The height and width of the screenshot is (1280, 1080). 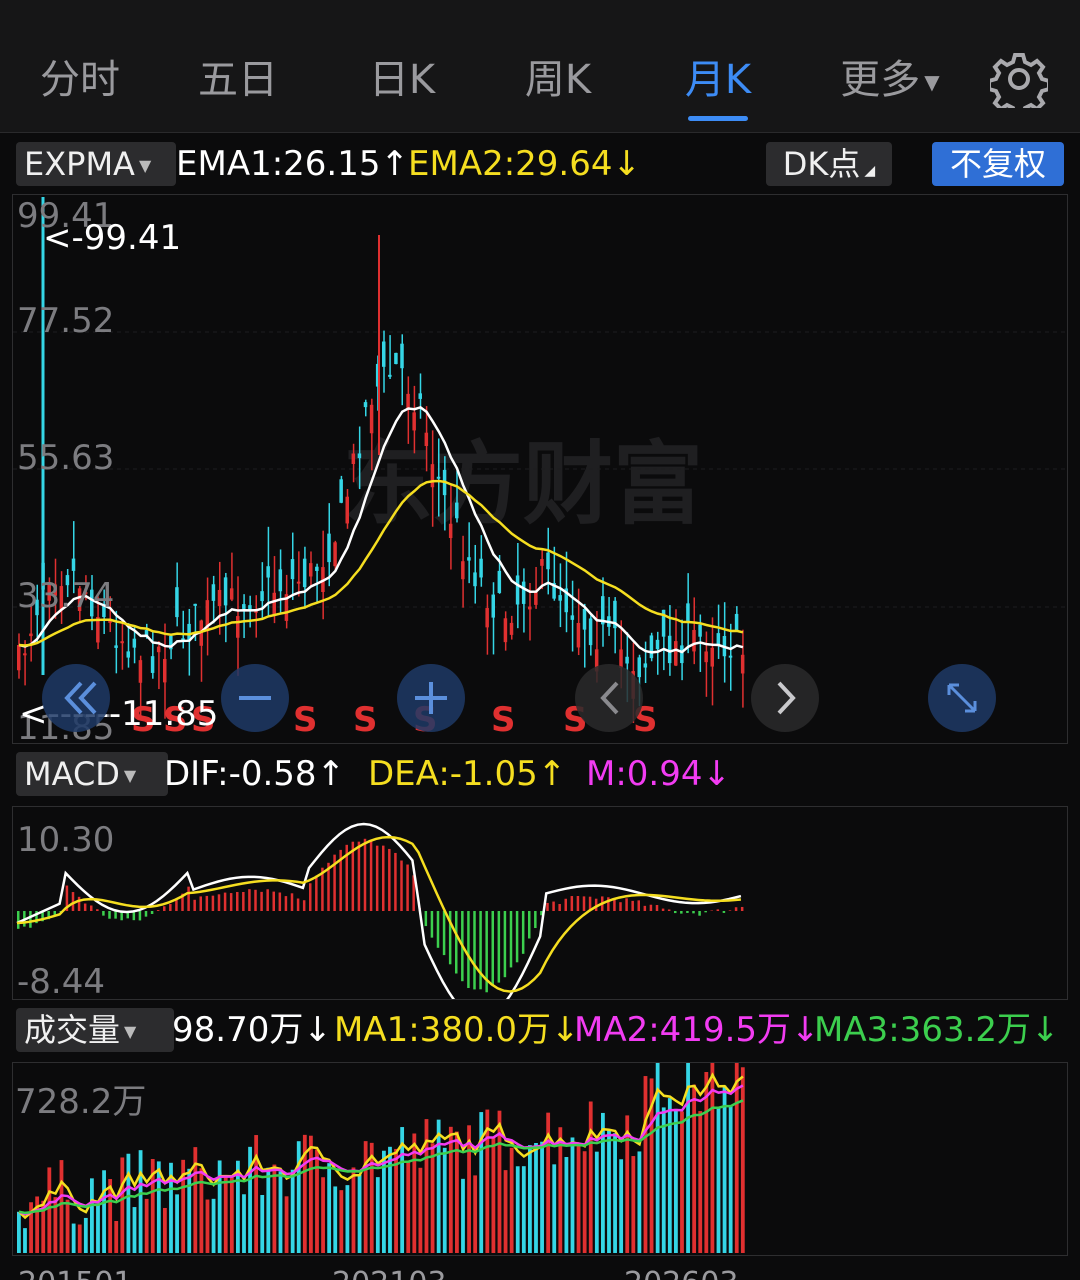 What do you see at coordinates (252, 1030) in the screenshot?
I see `volume-value: 98.70万↓` at bounding box center [252, 1030].